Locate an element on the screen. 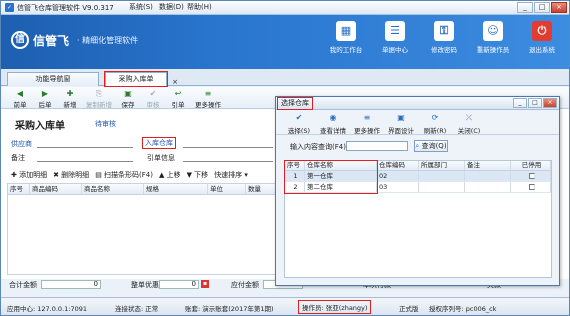 The height and width of the screenshot is (316, 570). maximize-button: □ is located at coordinates (542, 7).